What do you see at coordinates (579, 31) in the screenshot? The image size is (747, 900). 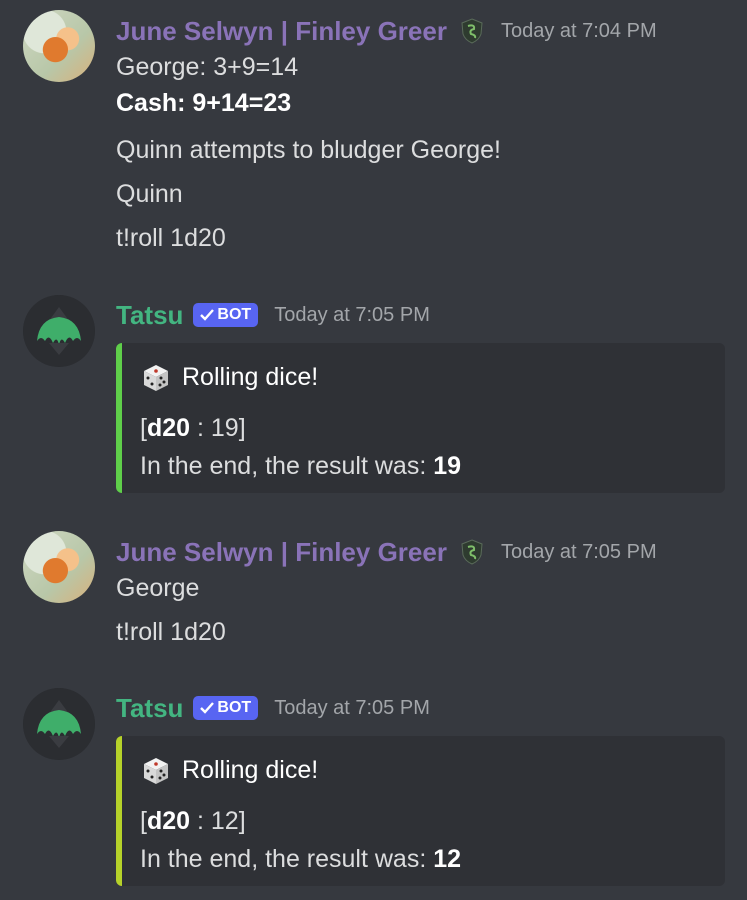 I see `timestamp: Today at 7:04 PM` at bounding box center [579, 31].